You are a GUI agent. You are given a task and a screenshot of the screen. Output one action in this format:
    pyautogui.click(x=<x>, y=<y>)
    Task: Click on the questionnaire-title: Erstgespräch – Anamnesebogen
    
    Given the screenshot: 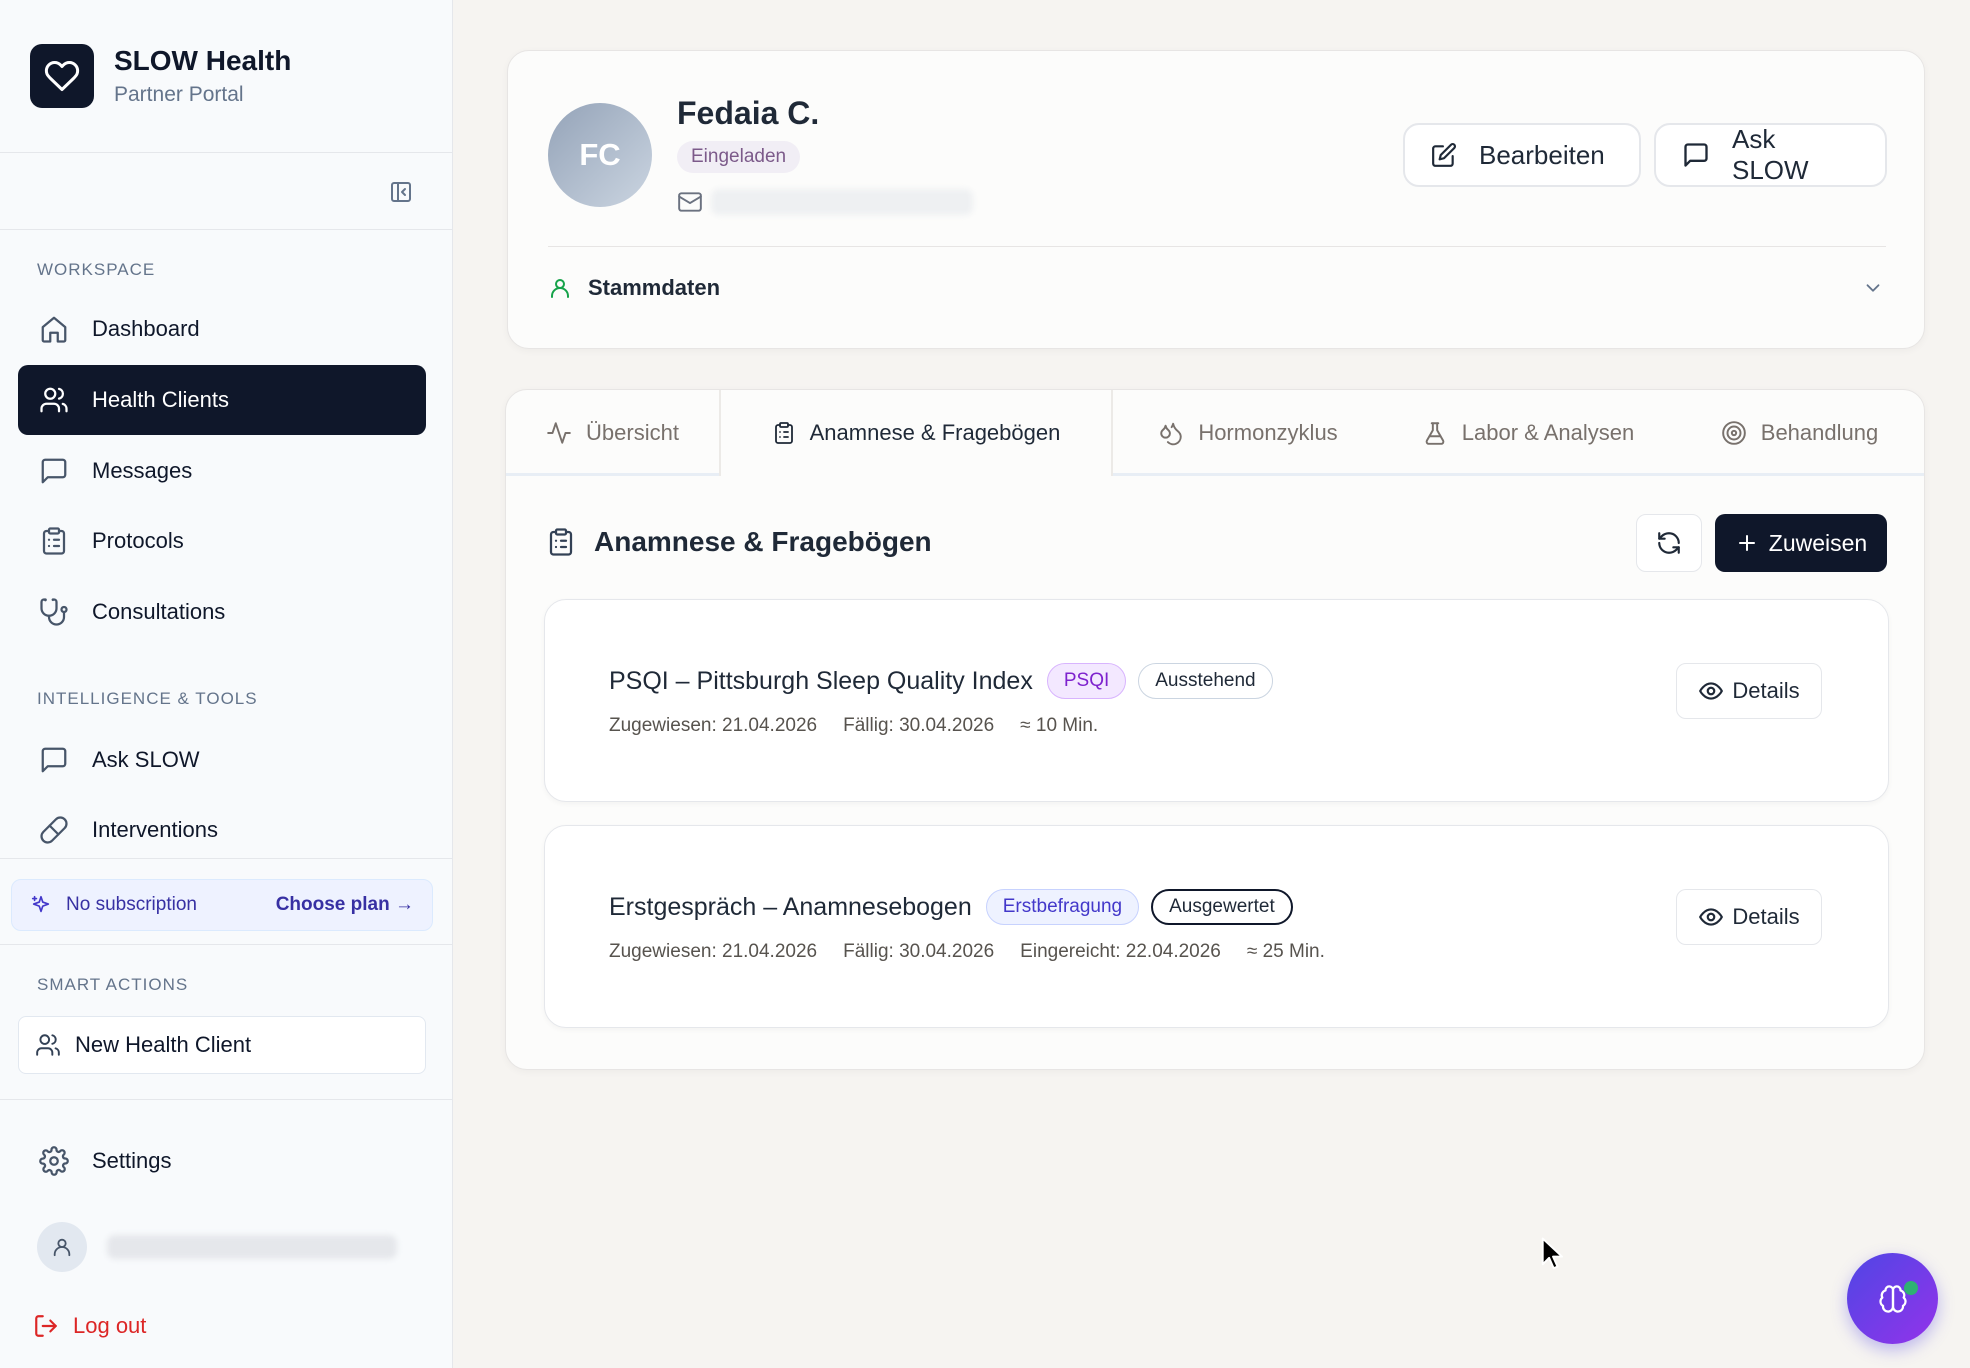 What is the action you would take?
    pyautogui.click(x=790, y=906)
    